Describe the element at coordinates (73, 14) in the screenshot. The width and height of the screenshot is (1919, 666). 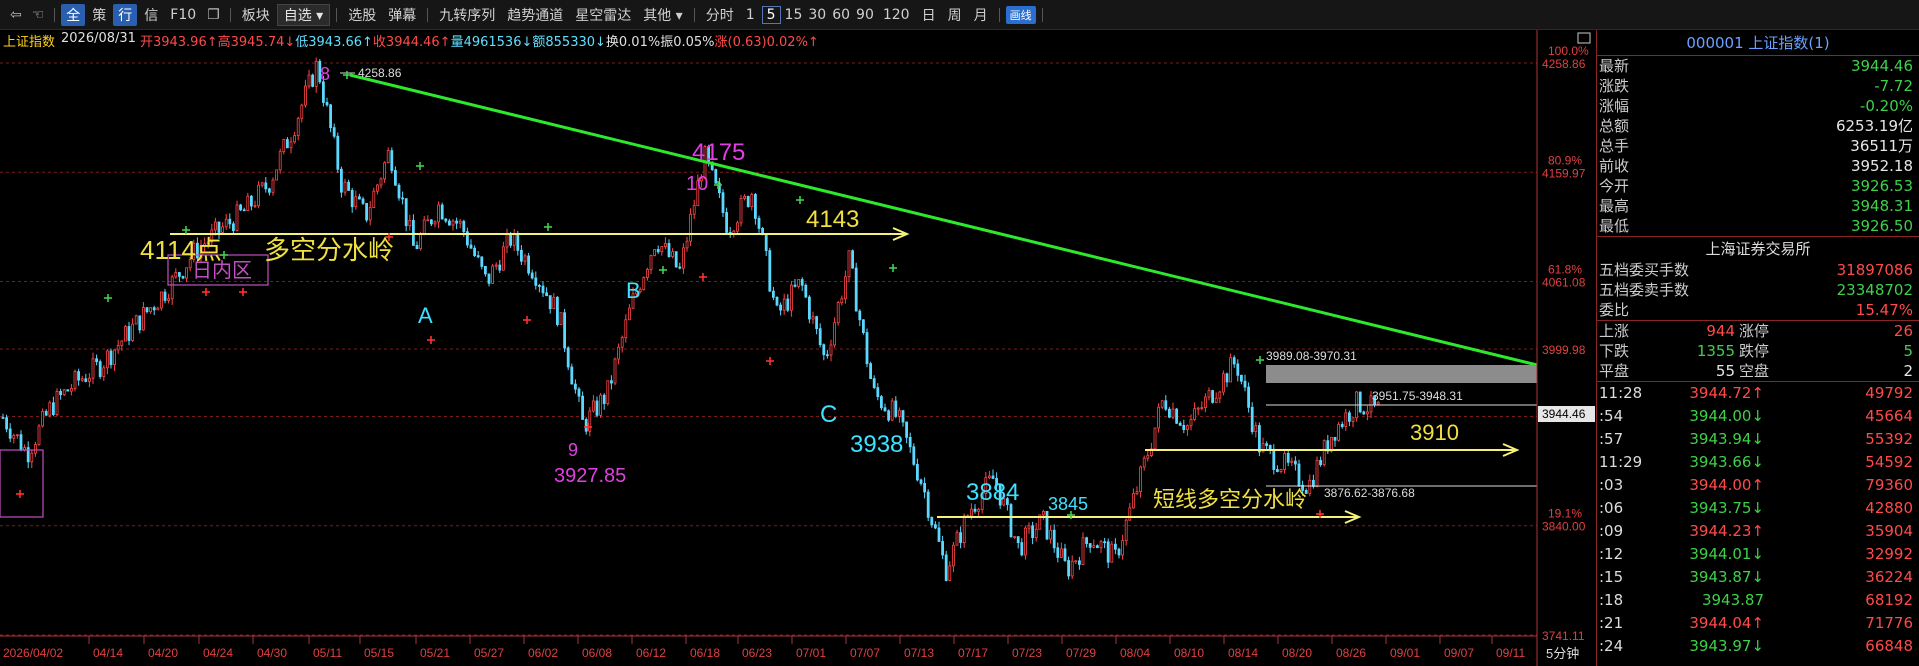
I see `toolbar-all: 全` at that location.